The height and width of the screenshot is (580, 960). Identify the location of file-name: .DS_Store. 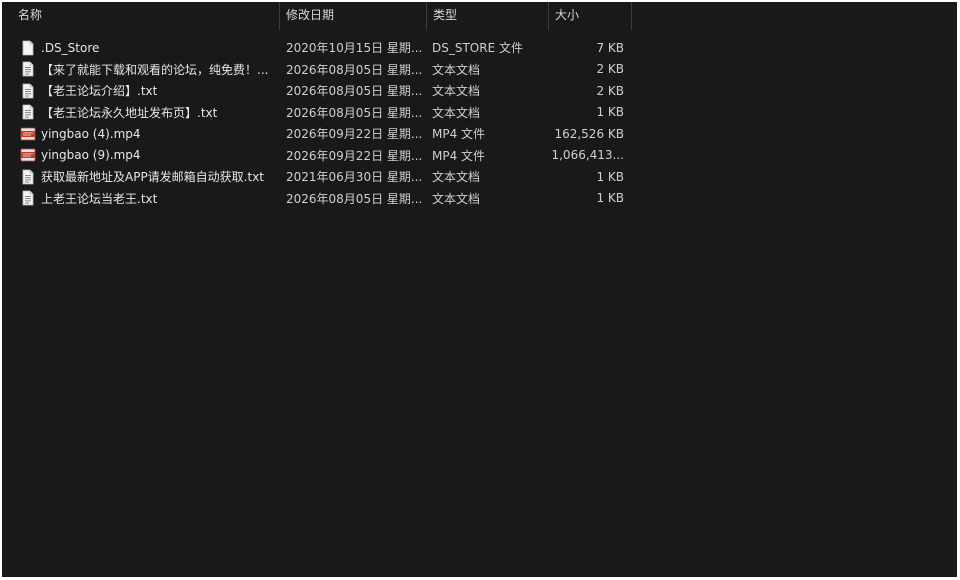
(70, 47).